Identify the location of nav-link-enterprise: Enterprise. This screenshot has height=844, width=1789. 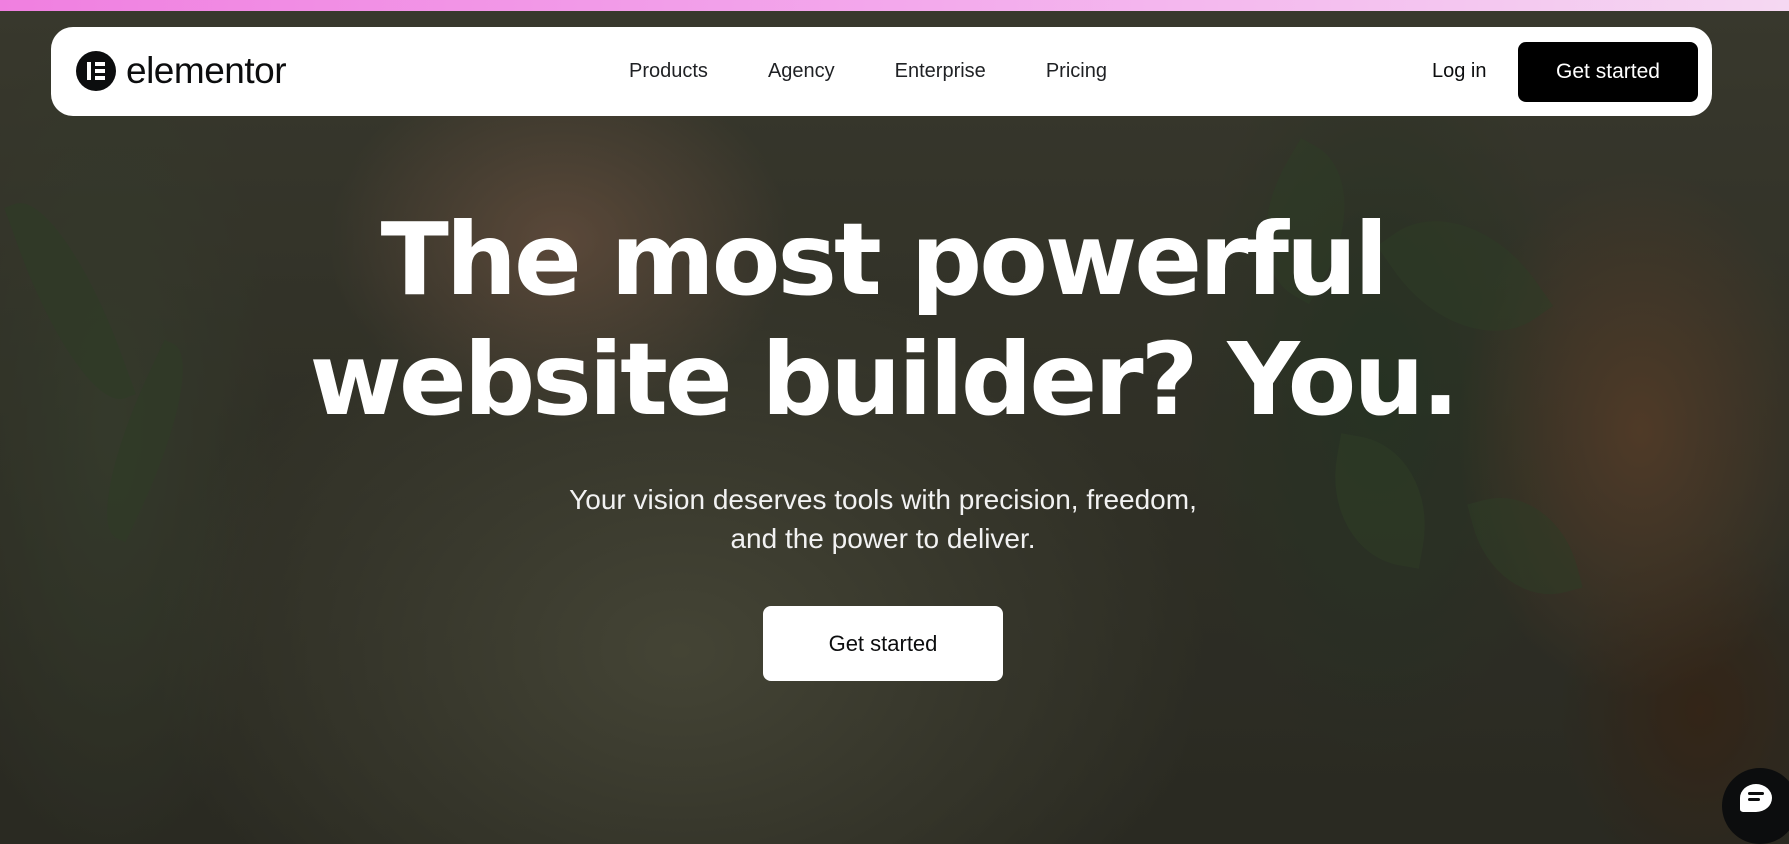
(940, 71).